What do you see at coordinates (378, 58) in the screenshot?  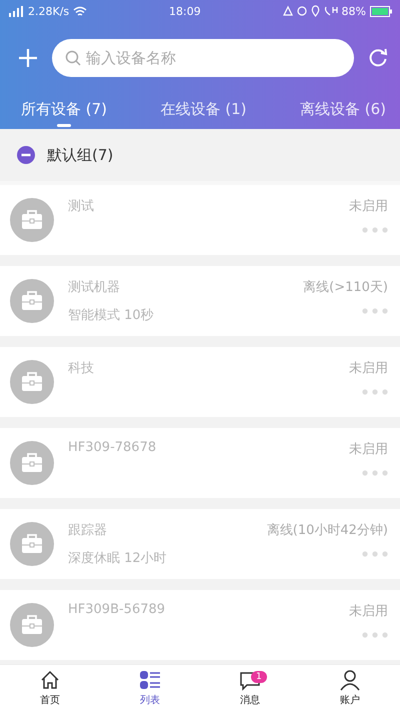 I see `refresh-icon` at bounding box center [378, 58].